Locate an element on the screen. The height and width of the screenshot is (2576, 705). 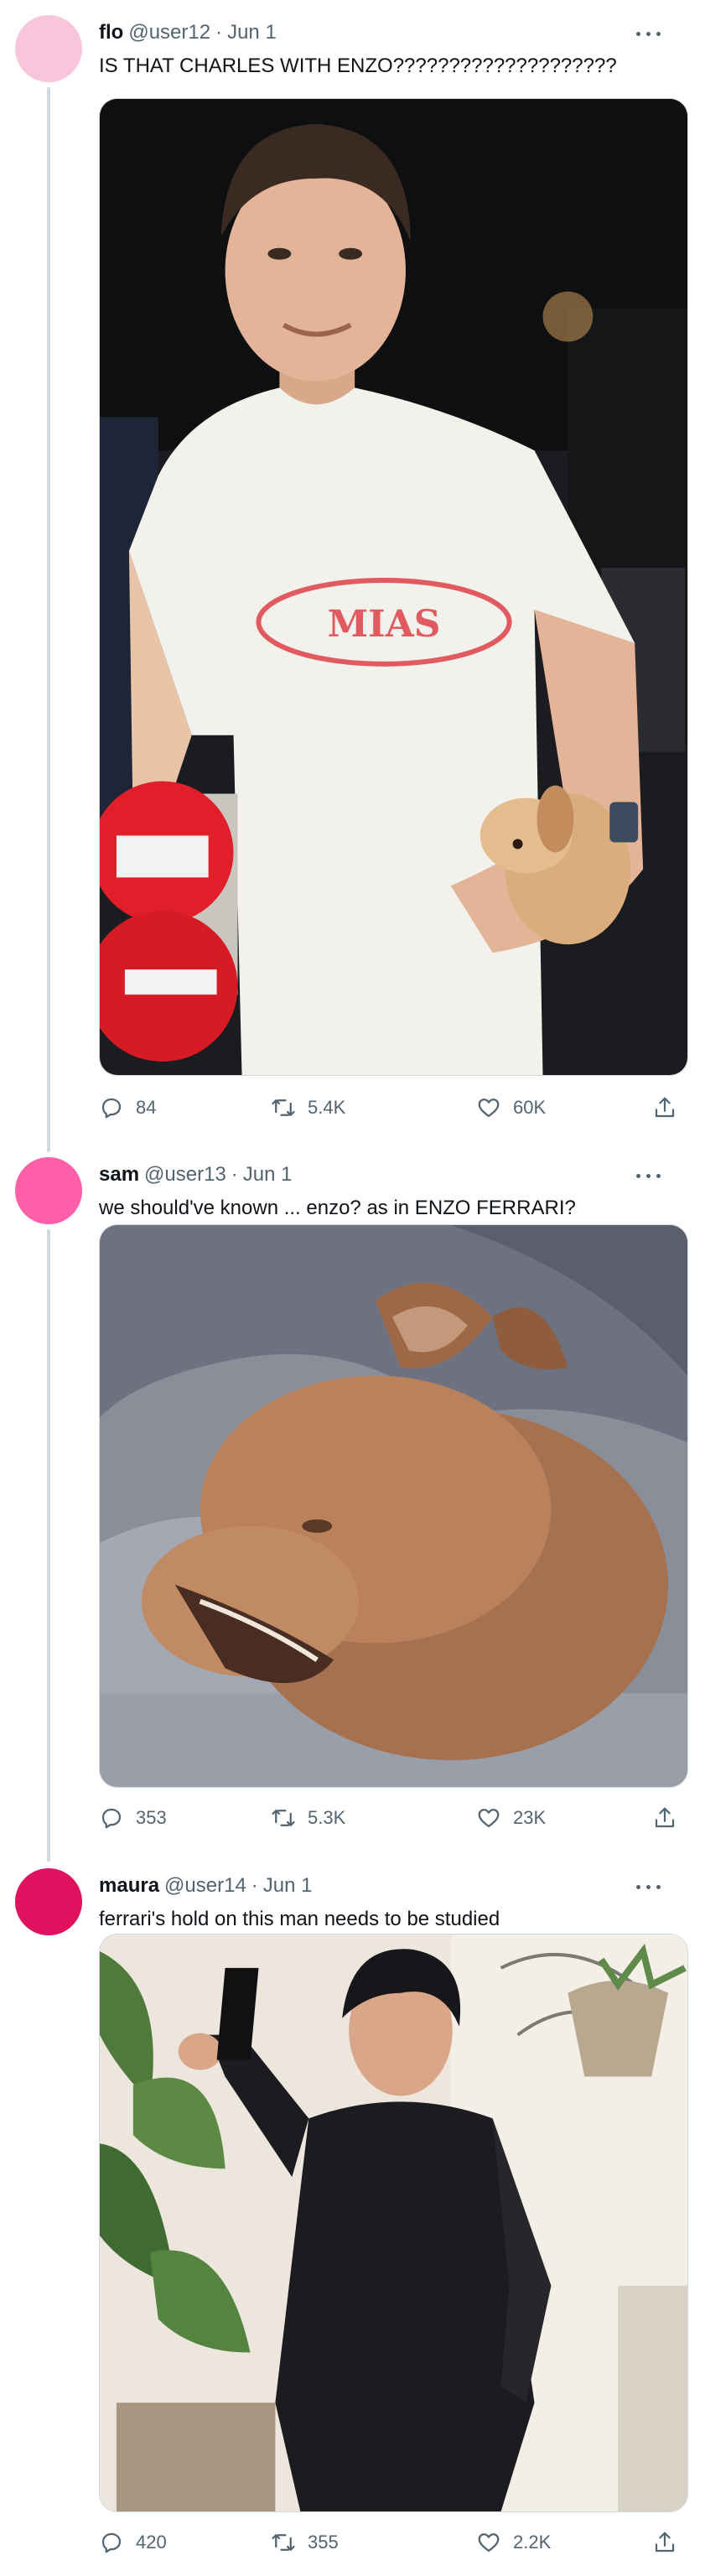
reply-button: 84 is located at coordinates (128, 1107).